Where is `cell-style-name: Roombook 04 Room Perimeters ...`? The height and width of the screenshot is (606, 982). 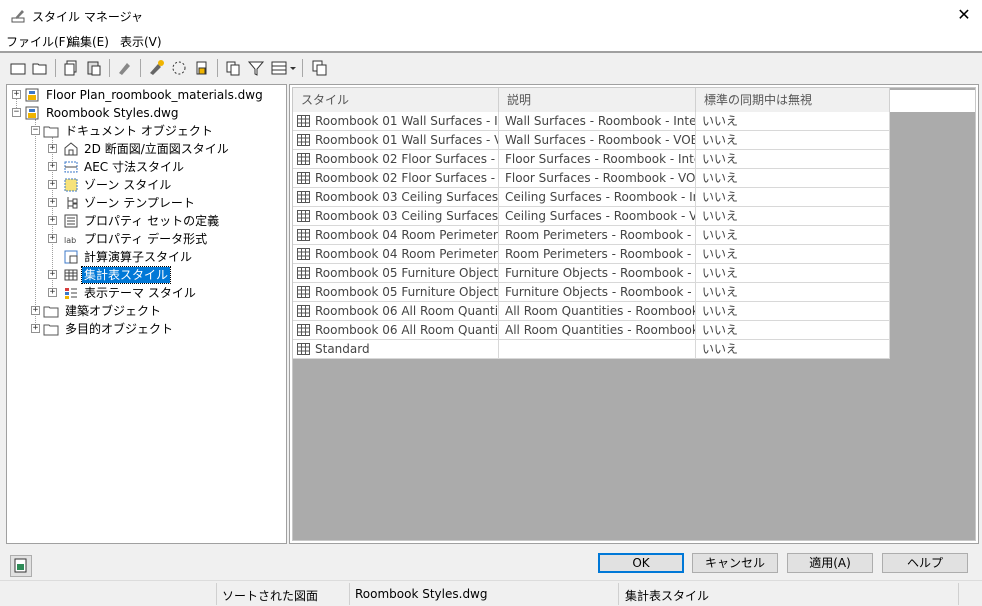 cell-style-name: Roombook 04 Room Perimeters ... is located at coordinates (396, 235).